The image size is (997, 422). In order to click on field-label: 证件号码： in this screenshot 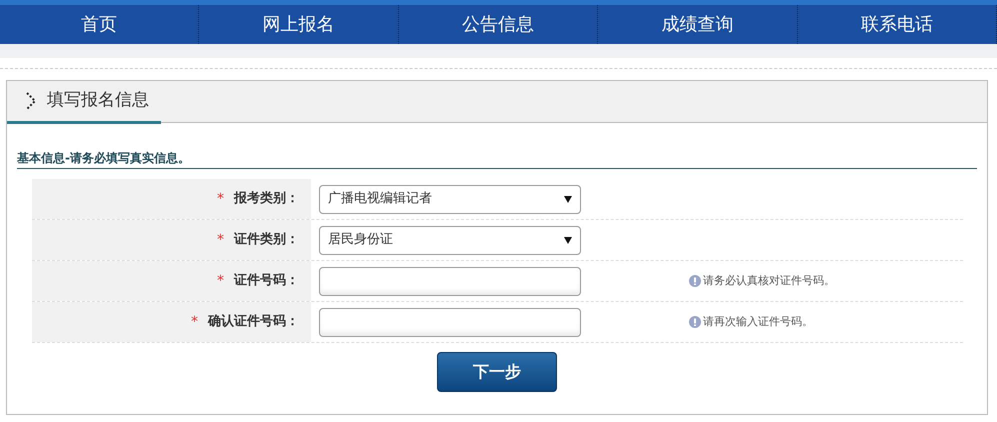, I will do `click(266, 281)`.